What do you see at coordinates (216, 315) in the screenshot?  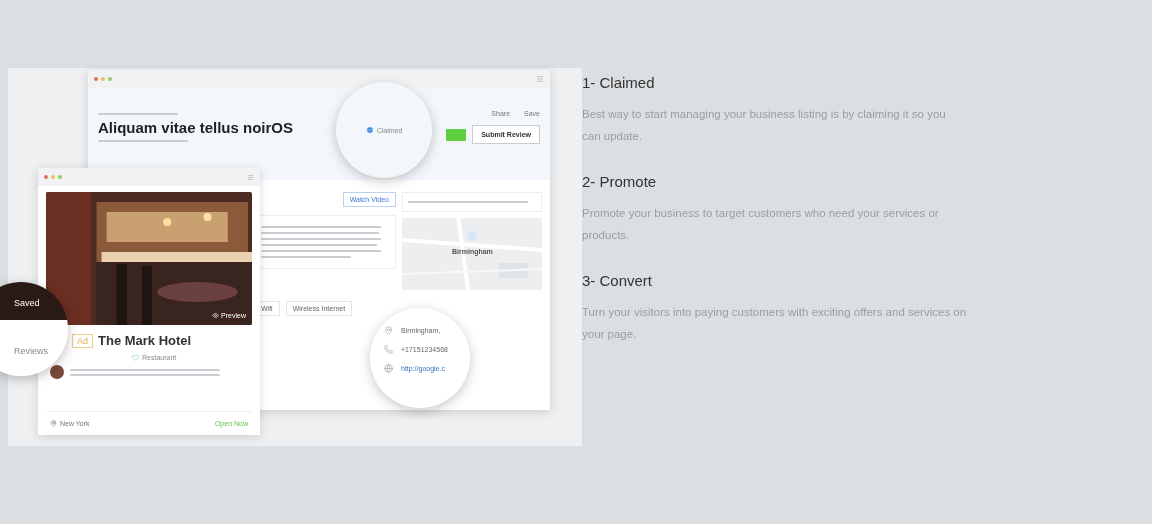 I see `eye-icon` at bounding box center [216, 315].